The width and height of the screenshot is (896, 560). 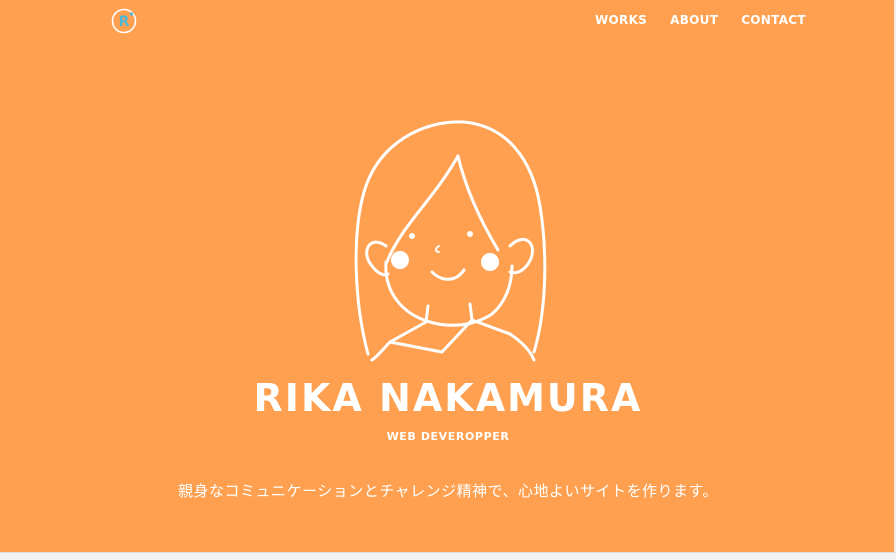 What do you see at coordinates (773, 20) in the screenshot?
I see `nav-link-contact: CONTACT` at bounding box center [773, 20].